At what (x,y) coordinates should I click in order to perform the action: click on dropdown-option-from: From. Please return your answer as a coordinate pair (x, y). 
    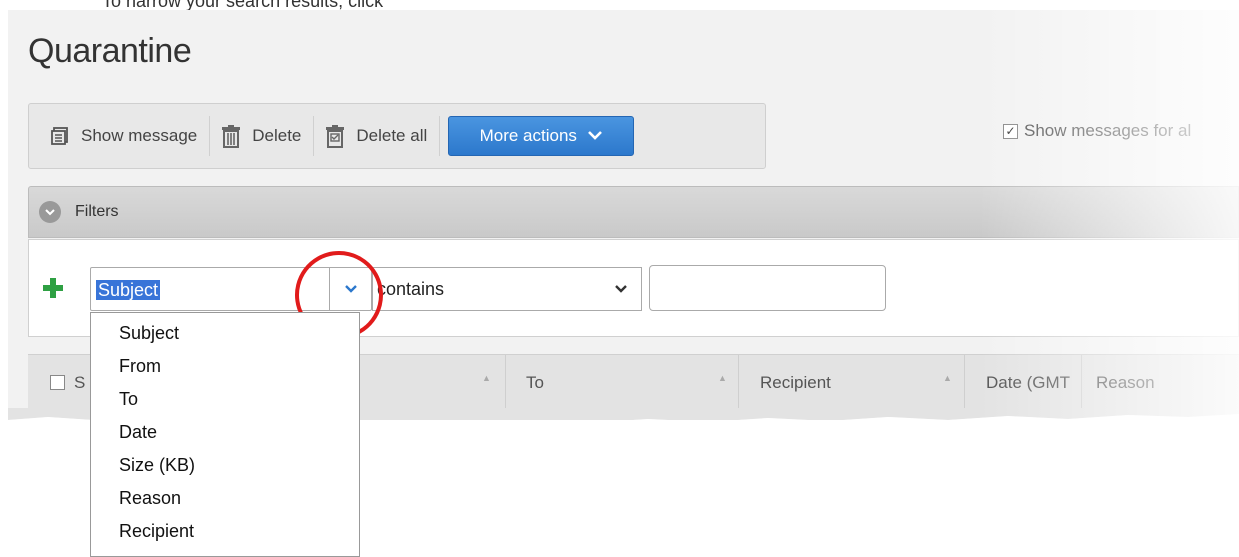
    Looking at the image, I should click on (225, 366).